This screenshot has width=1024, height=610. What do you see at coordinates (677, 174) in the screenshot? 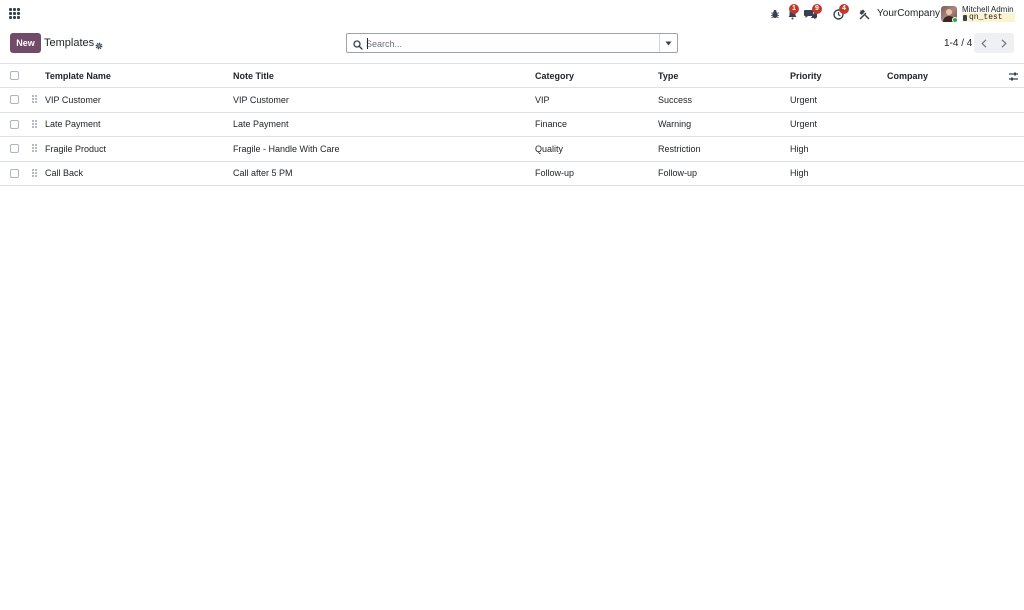
I see `cell-type: Follow-up` at bounding box center [677, 174].